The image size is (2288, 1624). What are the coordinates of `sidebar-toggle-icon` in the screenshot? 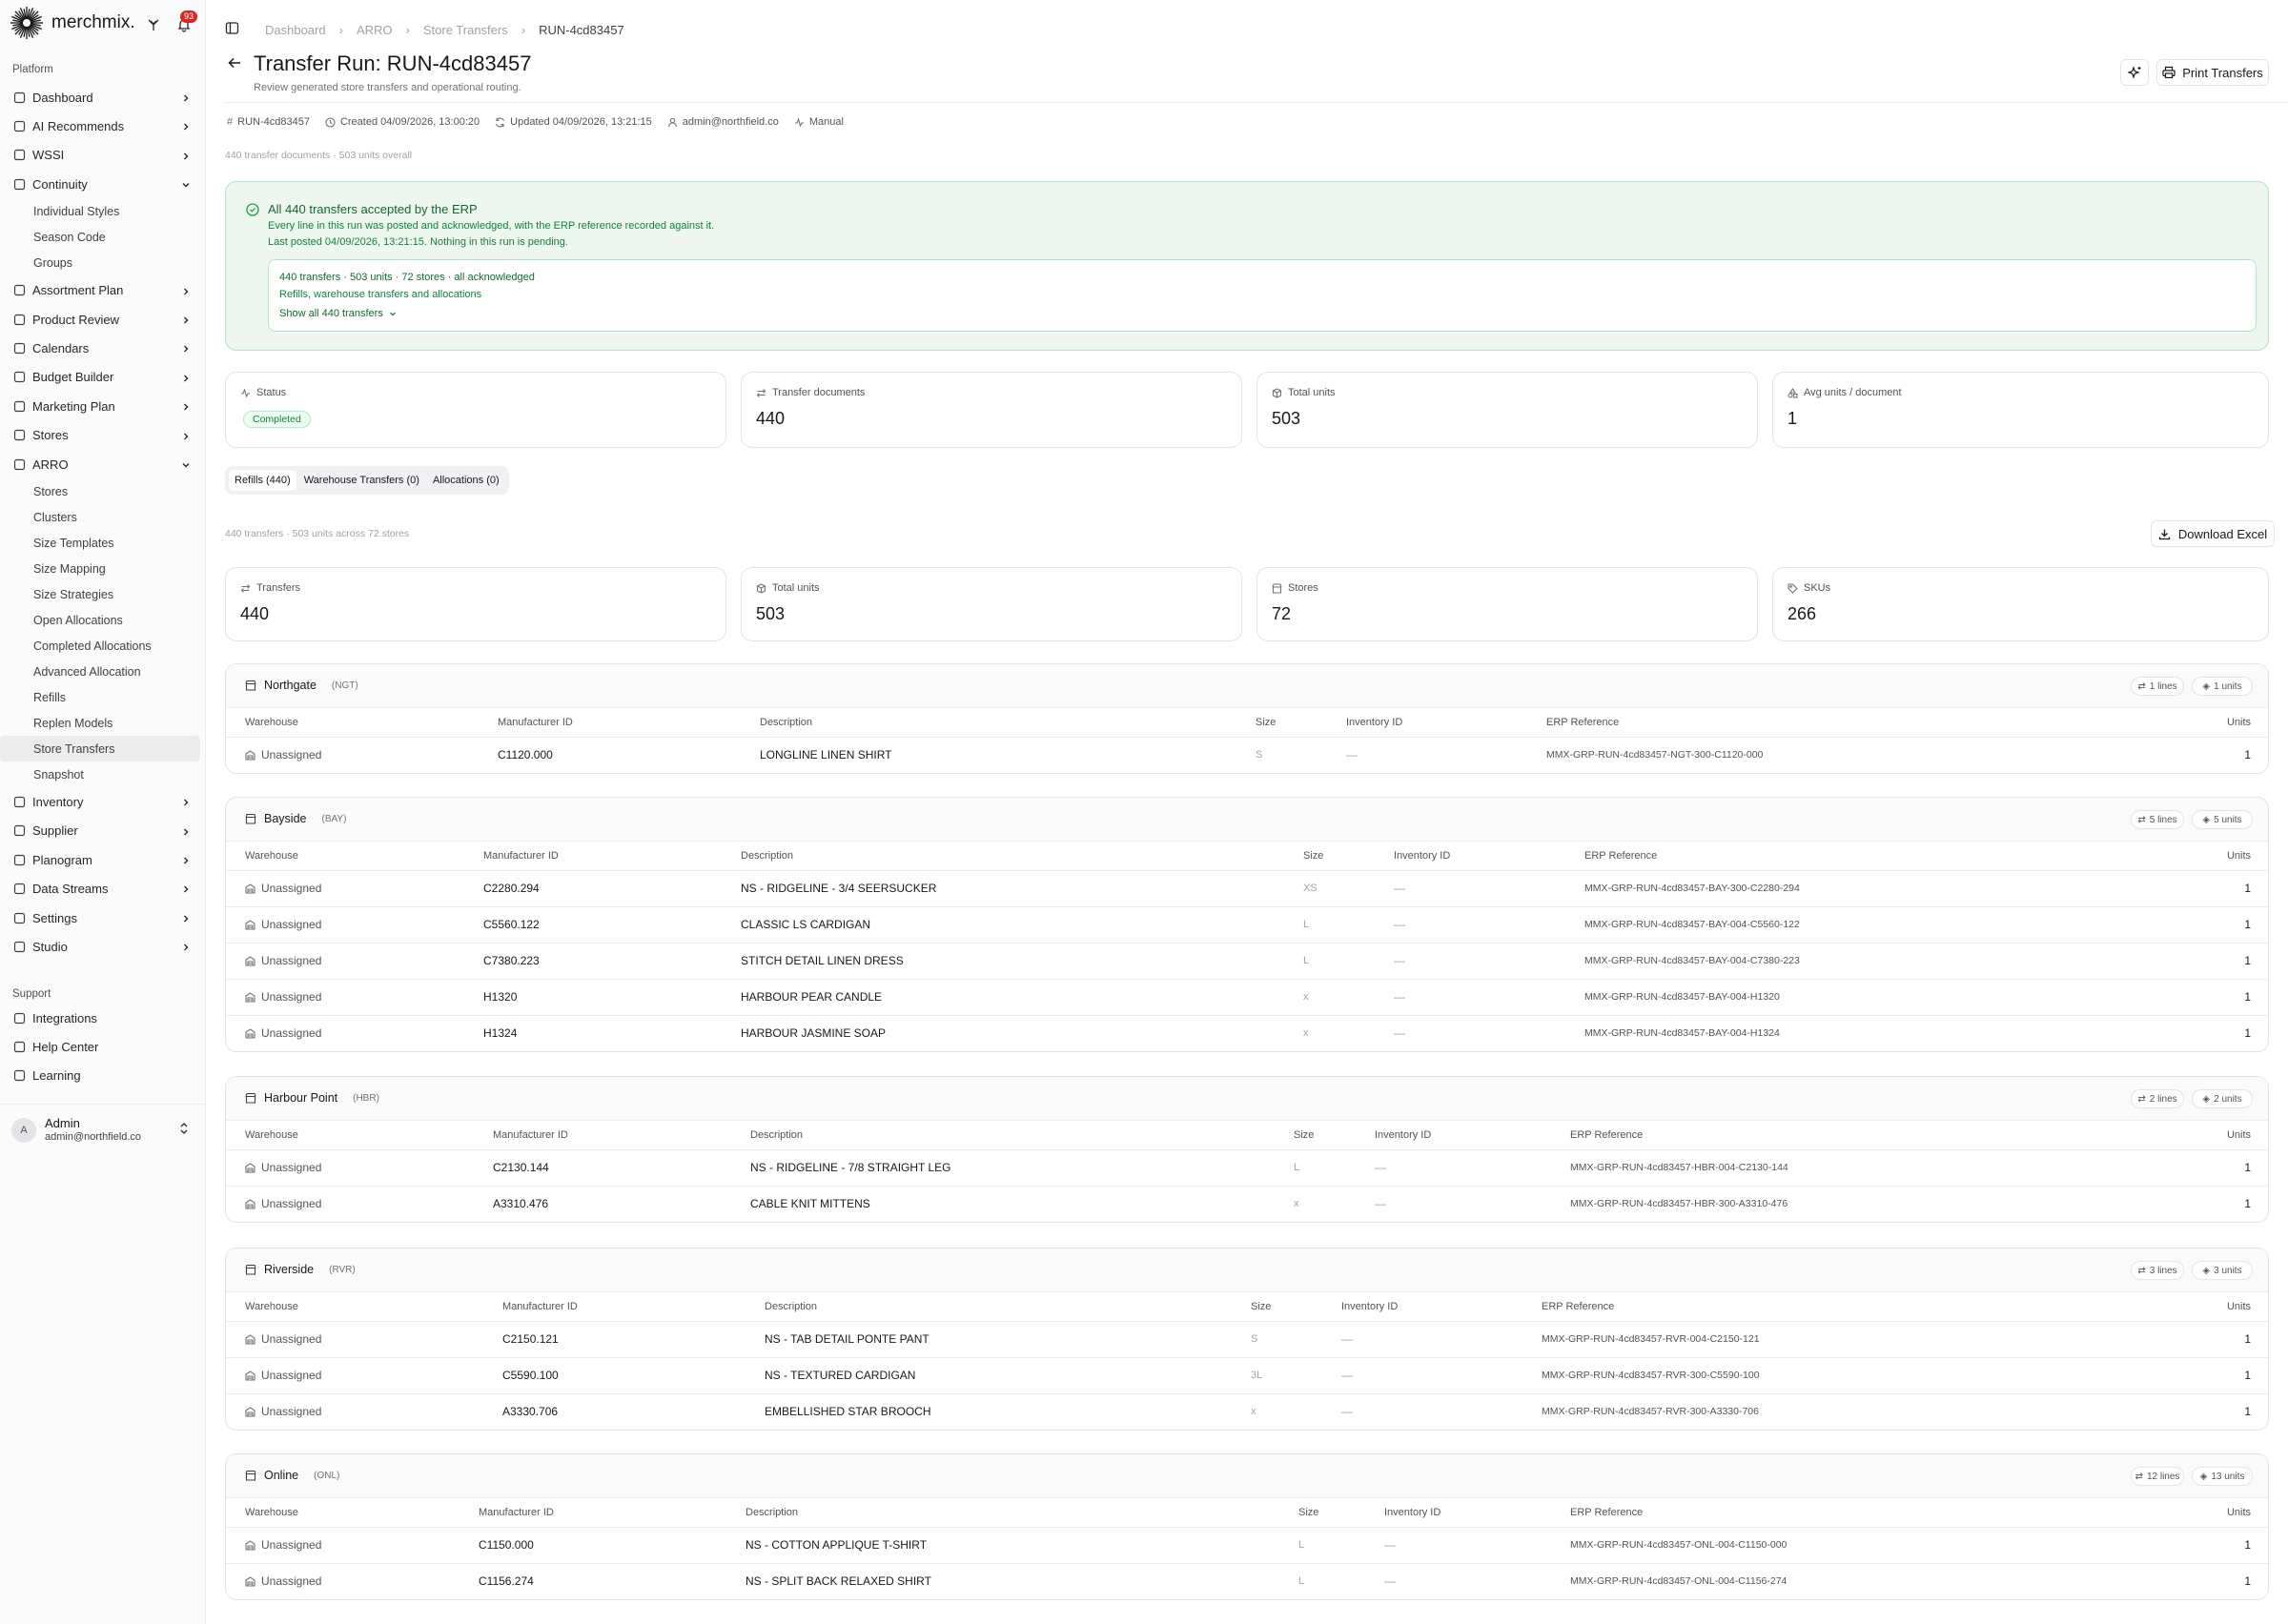 It's located at (232, 29).